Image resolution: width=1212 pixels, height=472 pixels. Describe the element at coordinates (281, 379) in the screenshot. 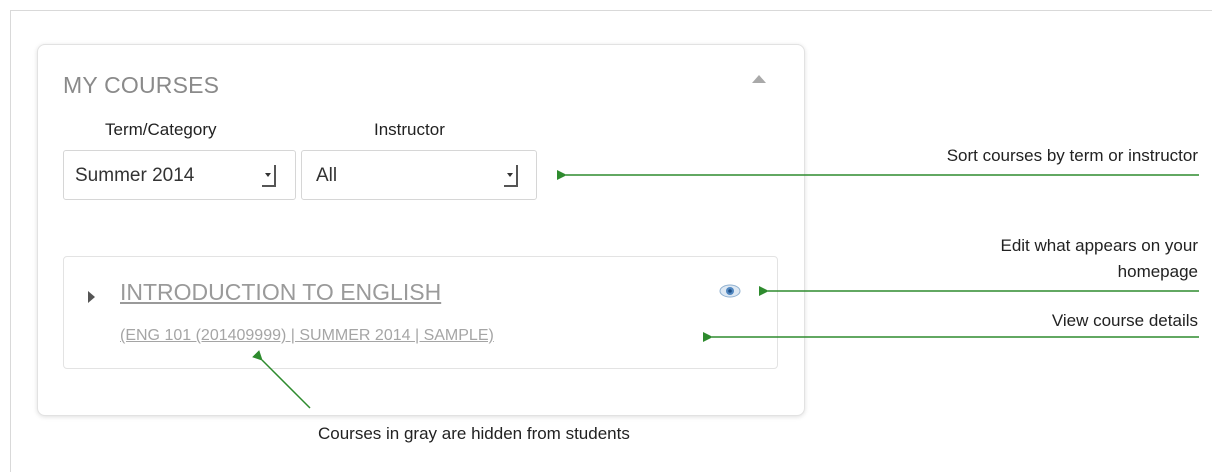

I see `arrow-to-gray-course` at that location.